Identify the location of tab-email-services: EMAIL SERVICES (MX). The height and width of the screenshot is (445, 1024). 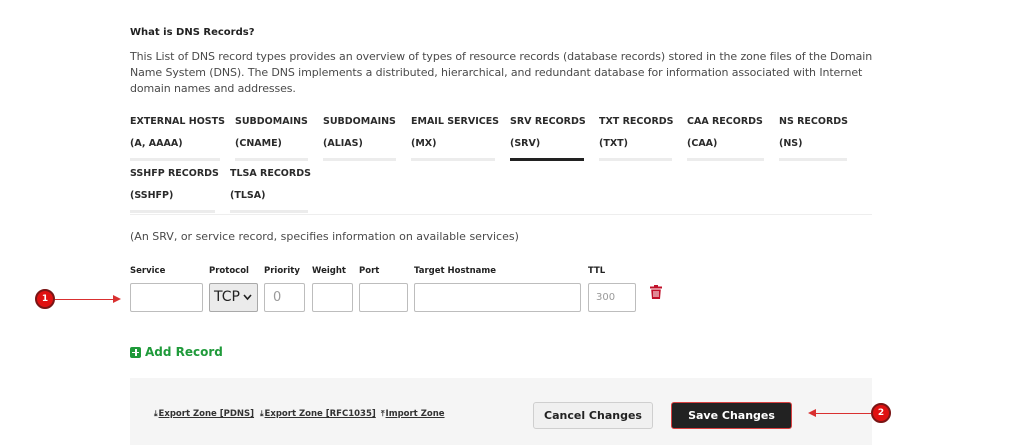
(455, 132).